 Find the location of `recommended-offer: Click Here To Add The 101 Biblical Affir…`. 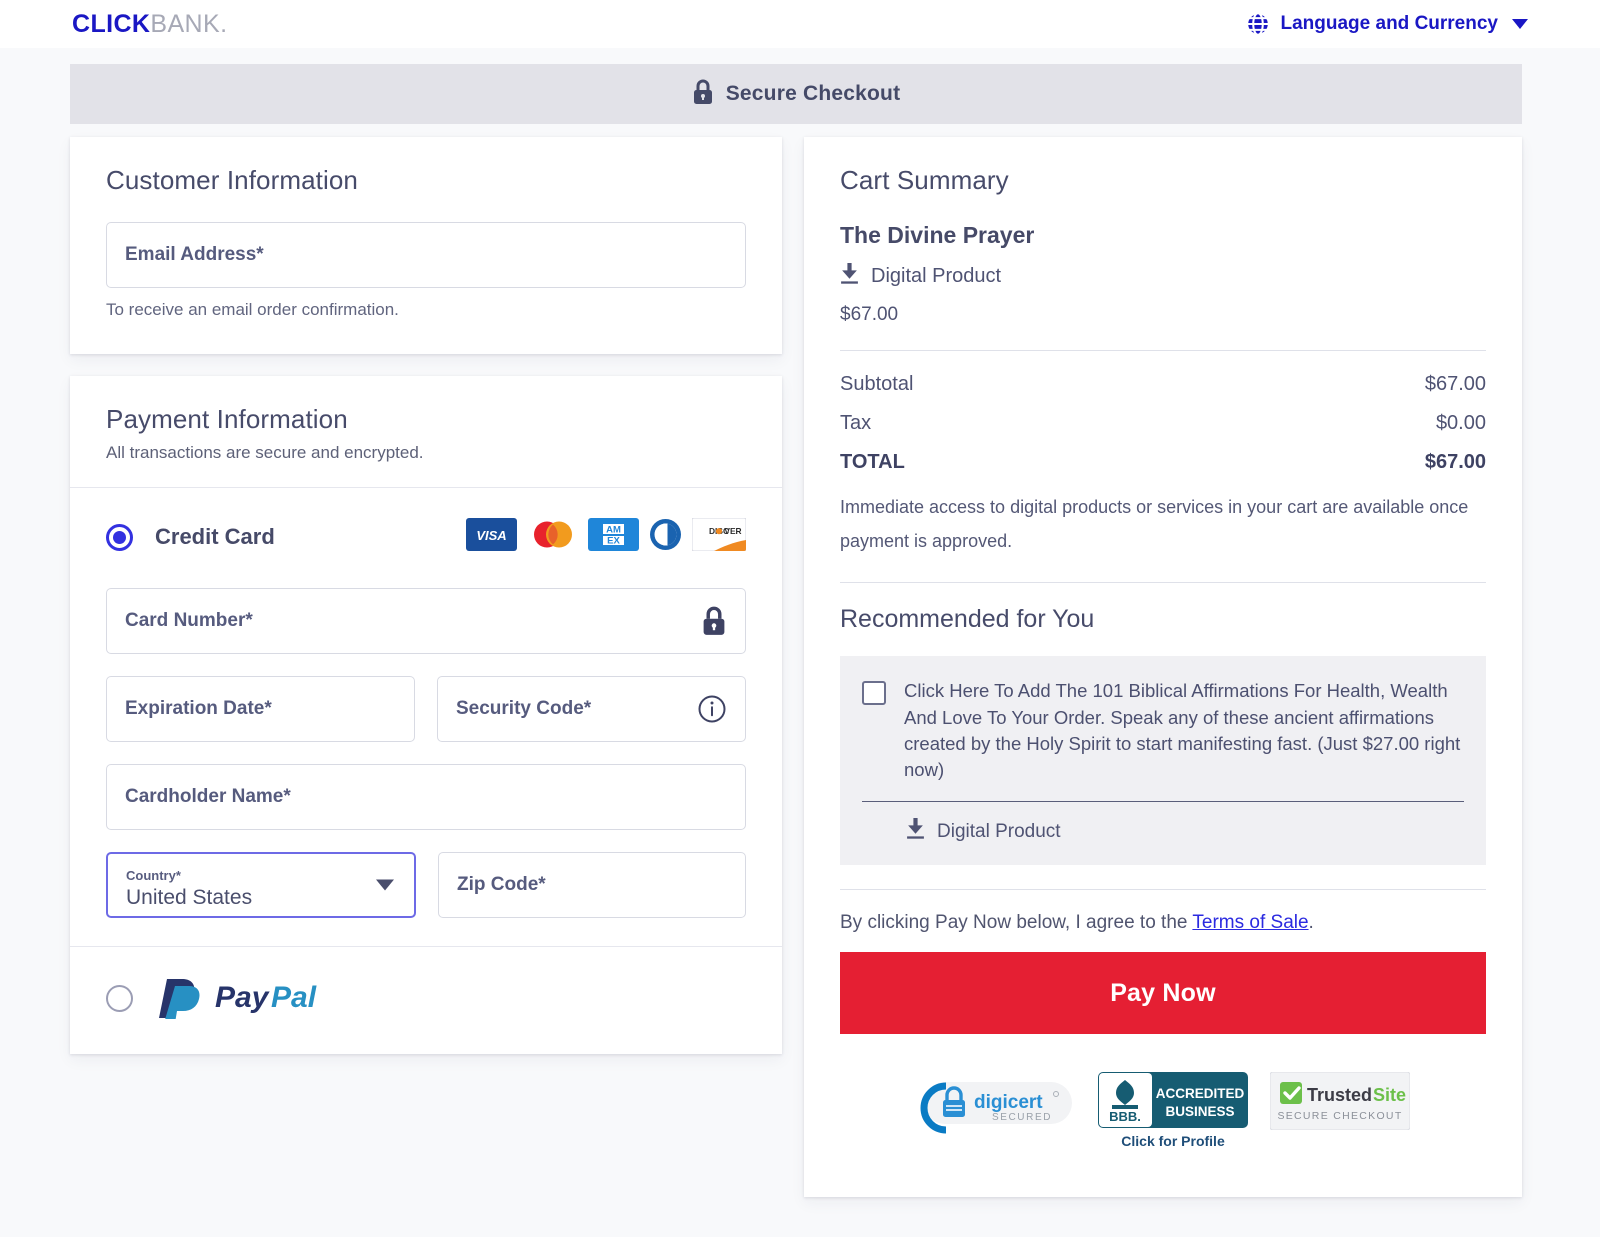

recommended-offer: Click Here To Add The 101 Biblical Affir… is located at coordinates (1163, 761).